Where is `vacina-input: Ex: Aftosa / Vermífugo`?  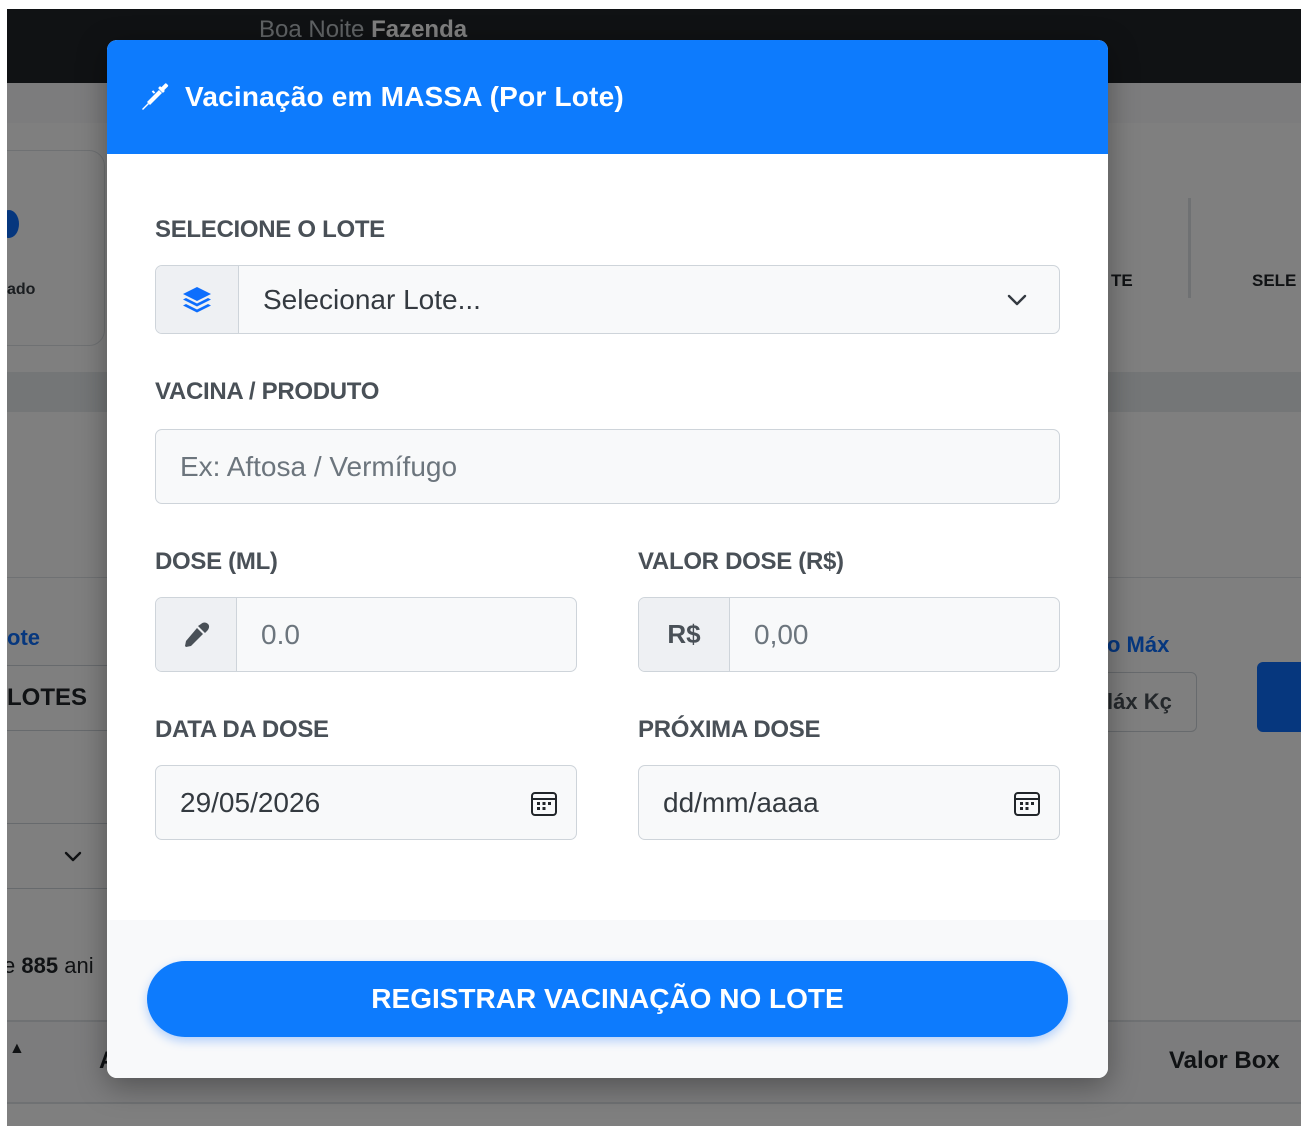 vacina-input: Ex: Aftosa / Vermífugo is located at coordinates (607, 466).